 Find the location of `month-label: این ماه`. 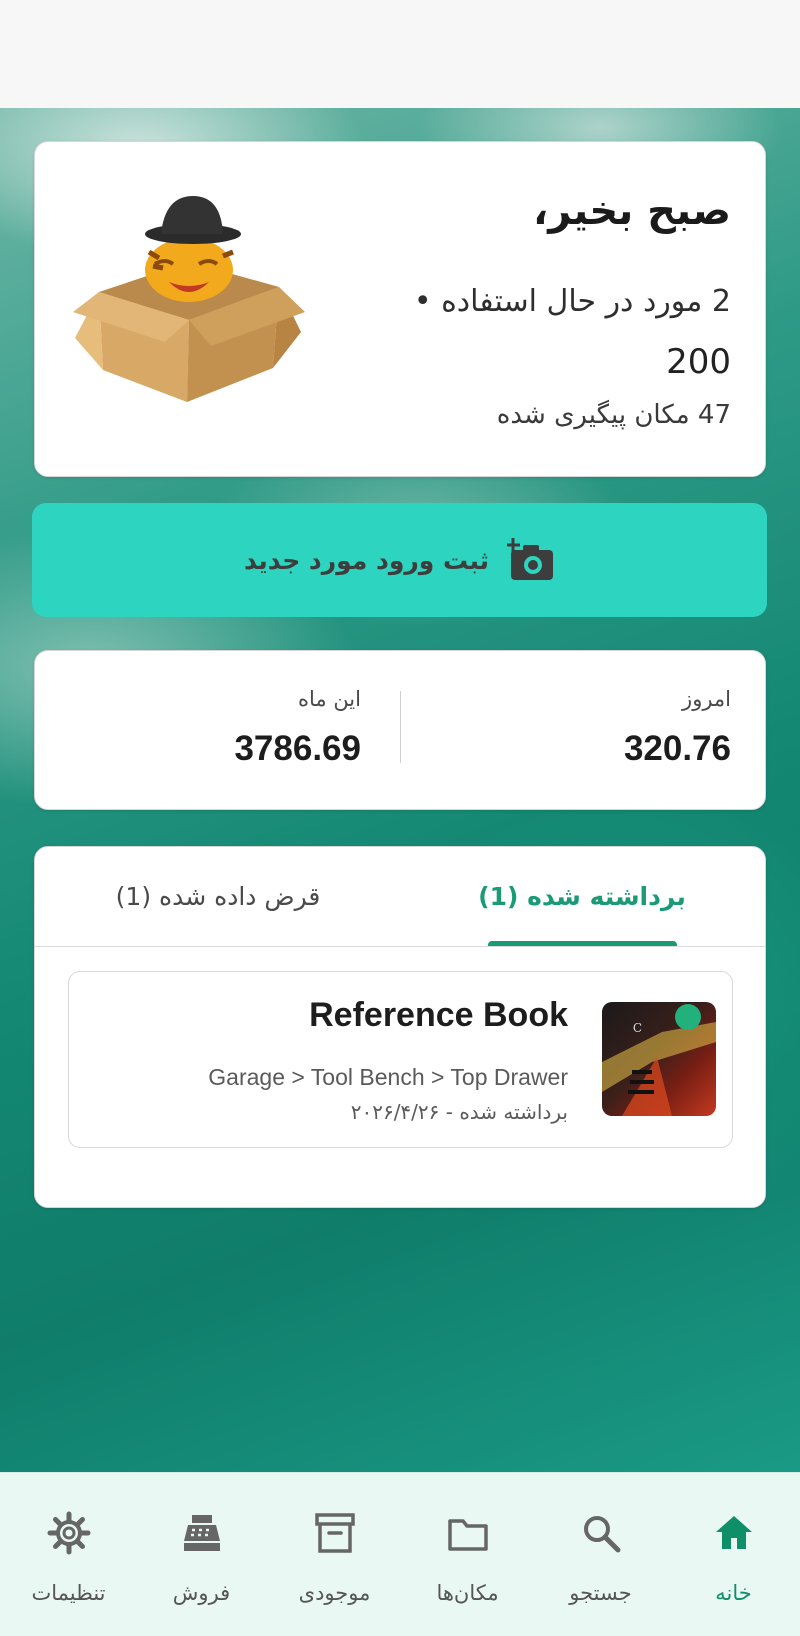

month-label: این ماه is located at coordinates (329, 699).